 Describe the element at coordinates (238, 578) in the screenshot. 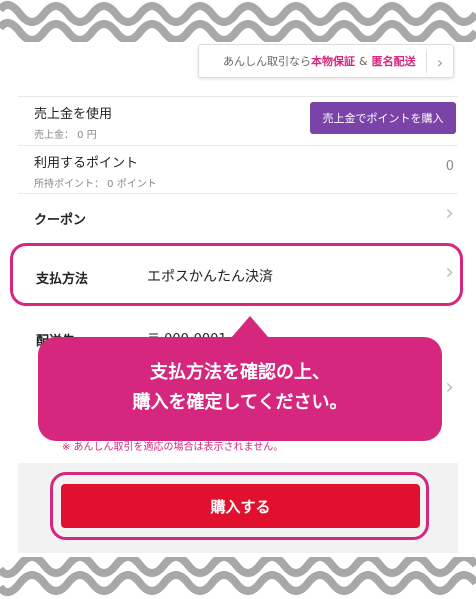

I see `bottom-wave-decoration` at that location.